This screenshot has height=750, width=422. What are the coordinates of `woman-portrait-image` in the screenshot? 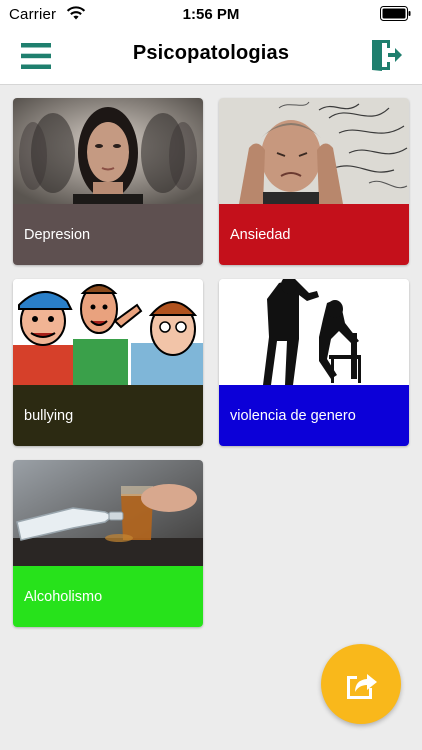 It's located at (108, 151).